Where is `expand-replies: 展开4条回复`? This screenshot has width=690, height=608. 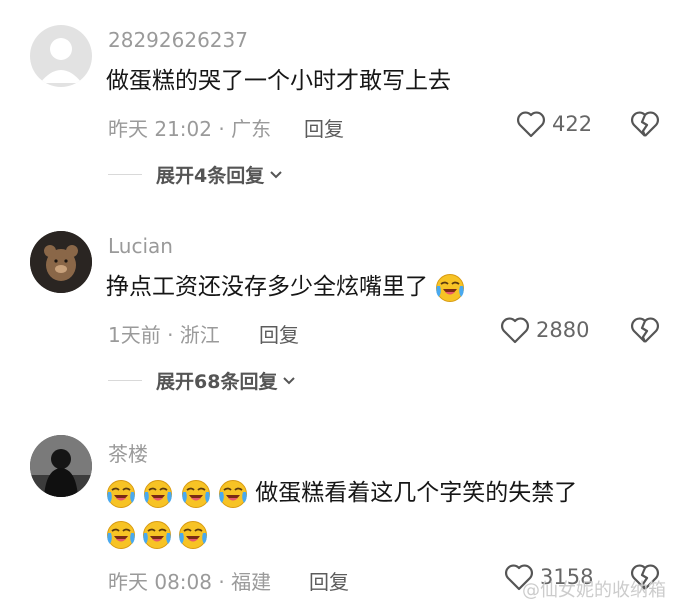
expand-replies: 展开4条回复 is located at coordinates (196, 174).